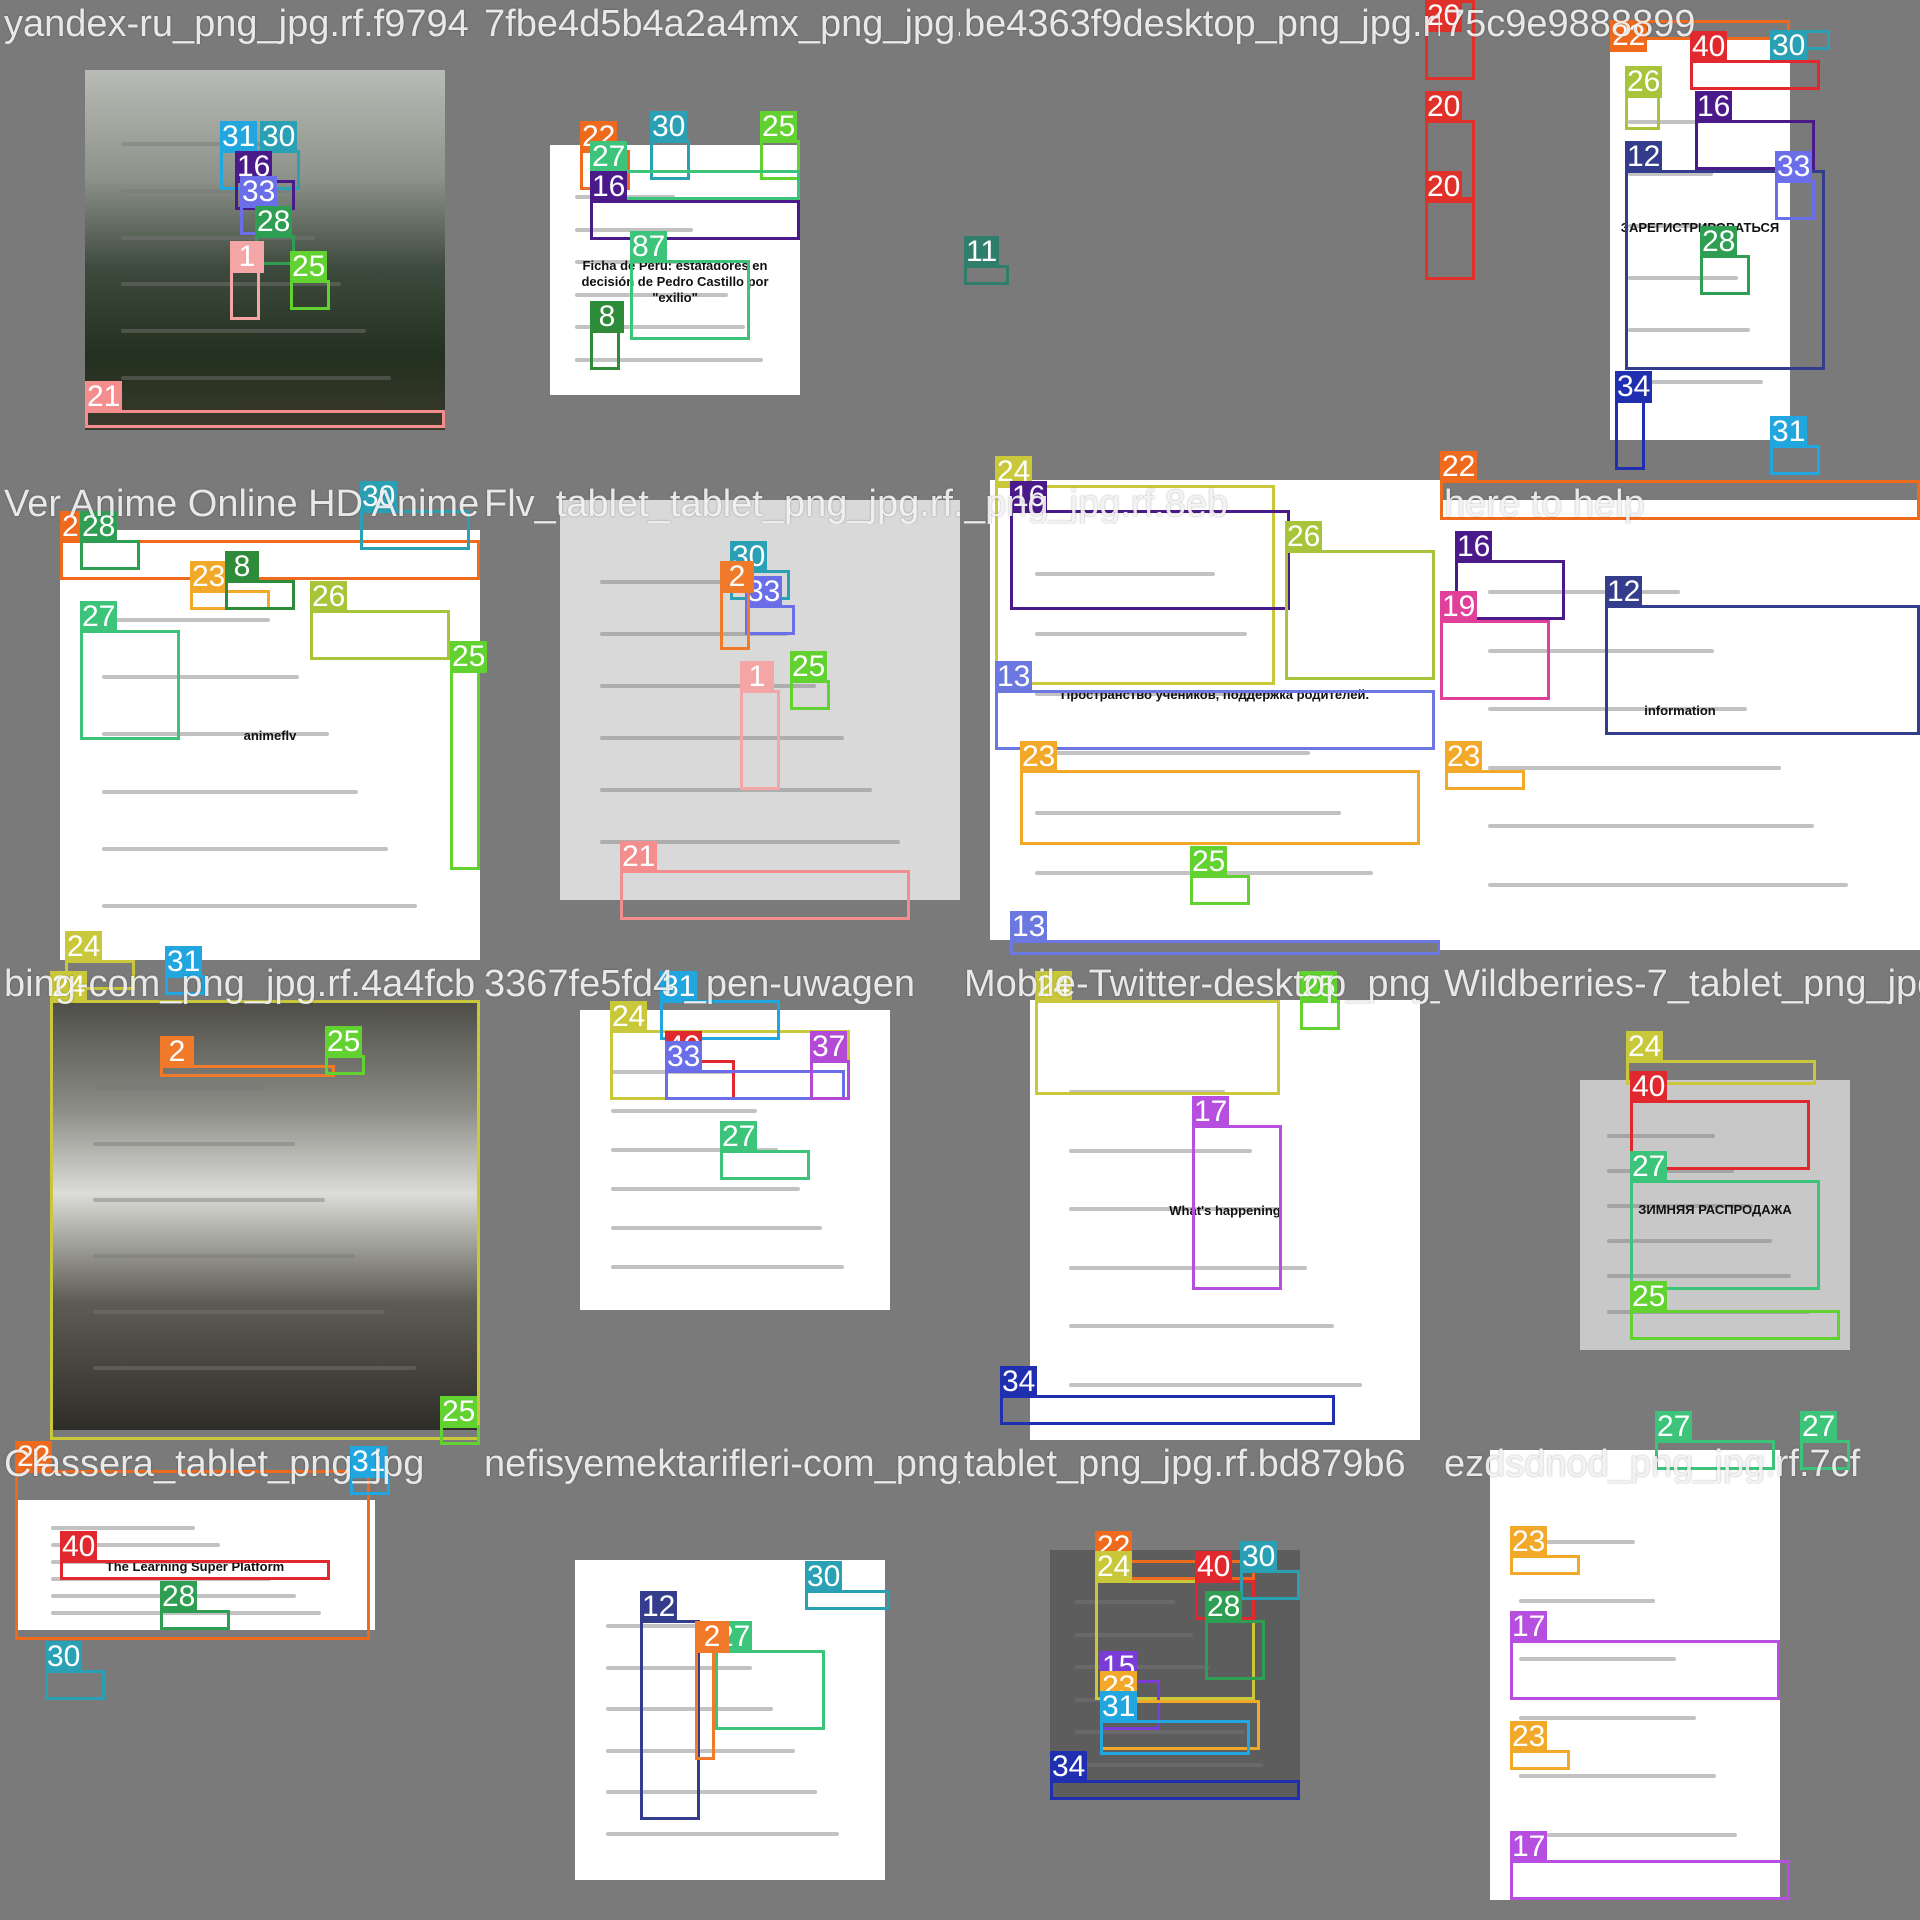  Describe the element at coordinates (1649, 1086) in the screenshot. I see `class-label: 40` at that location.